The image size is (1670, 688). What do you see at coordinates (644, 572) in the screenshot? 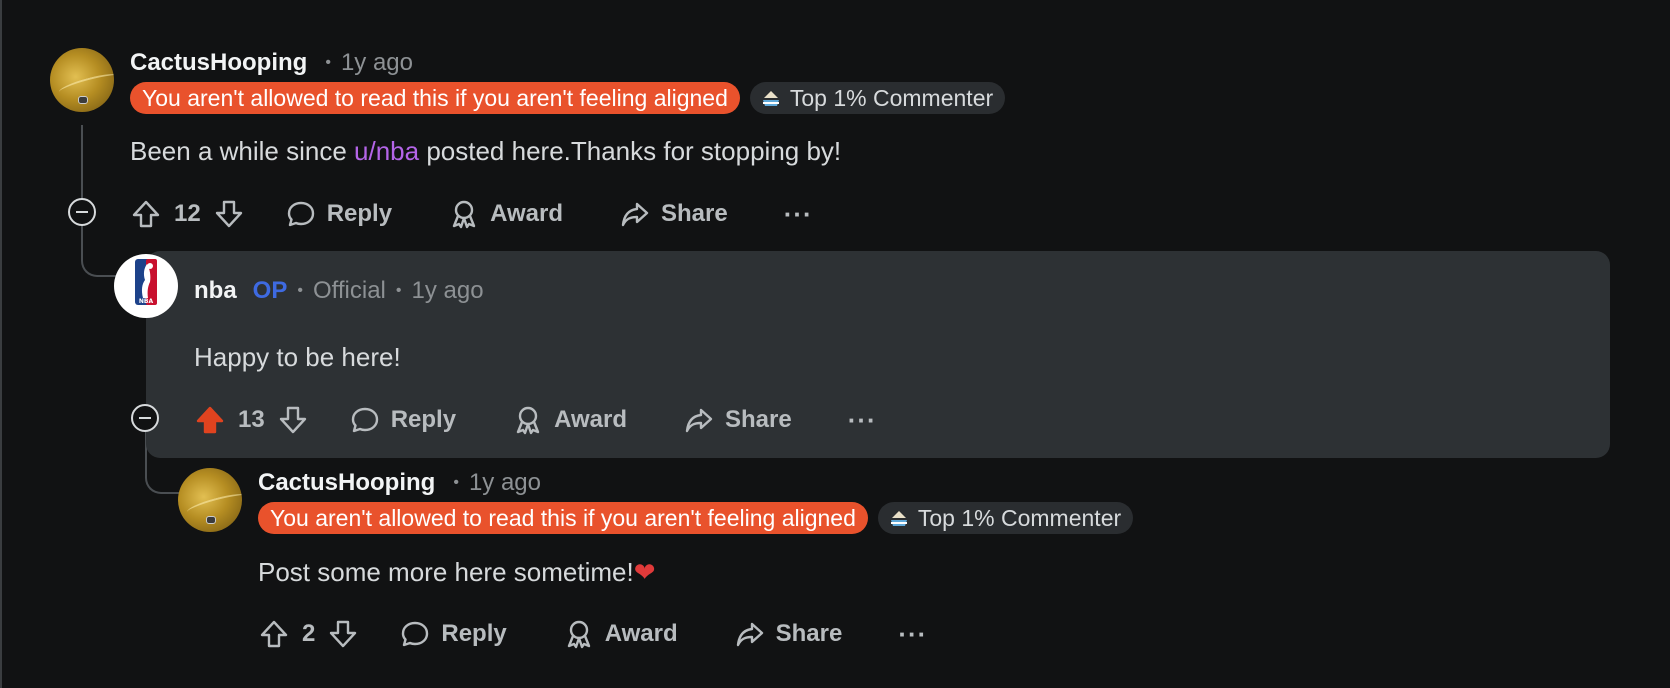
I see `heart-emoji: ❤` at bounding box center [644, 572].